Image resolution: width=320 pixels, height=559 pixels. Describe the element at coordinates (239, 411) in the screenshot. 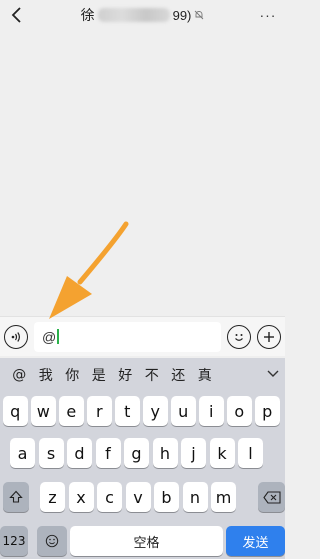

I see `key-o: o` at that location.